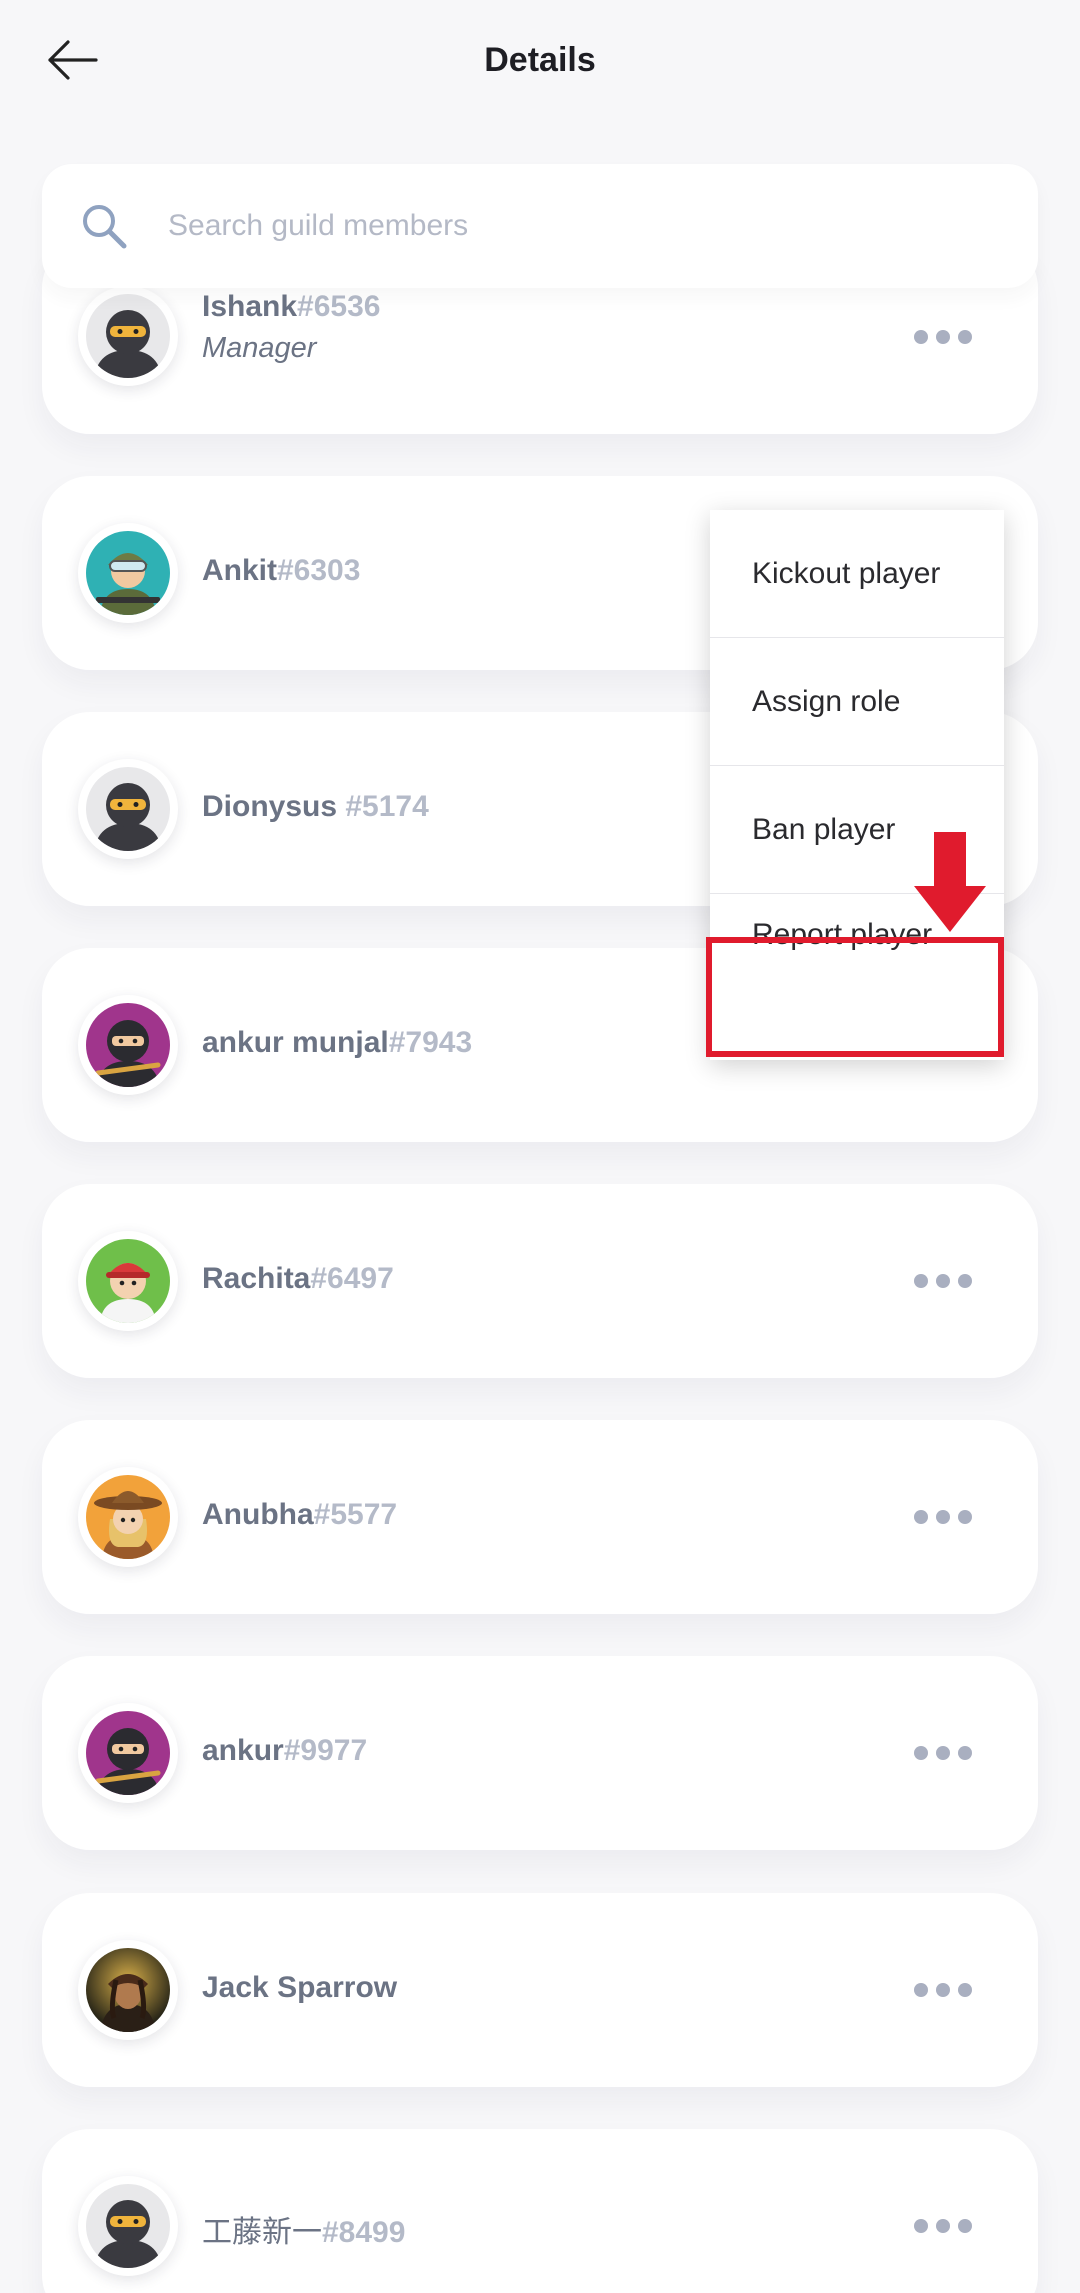 This screenshot has height=2293, width=1080. What do you see at coordinates (258, 1514) in the screenshot?
I see `member-name: Anubha` at bounding box center [258, 1514].